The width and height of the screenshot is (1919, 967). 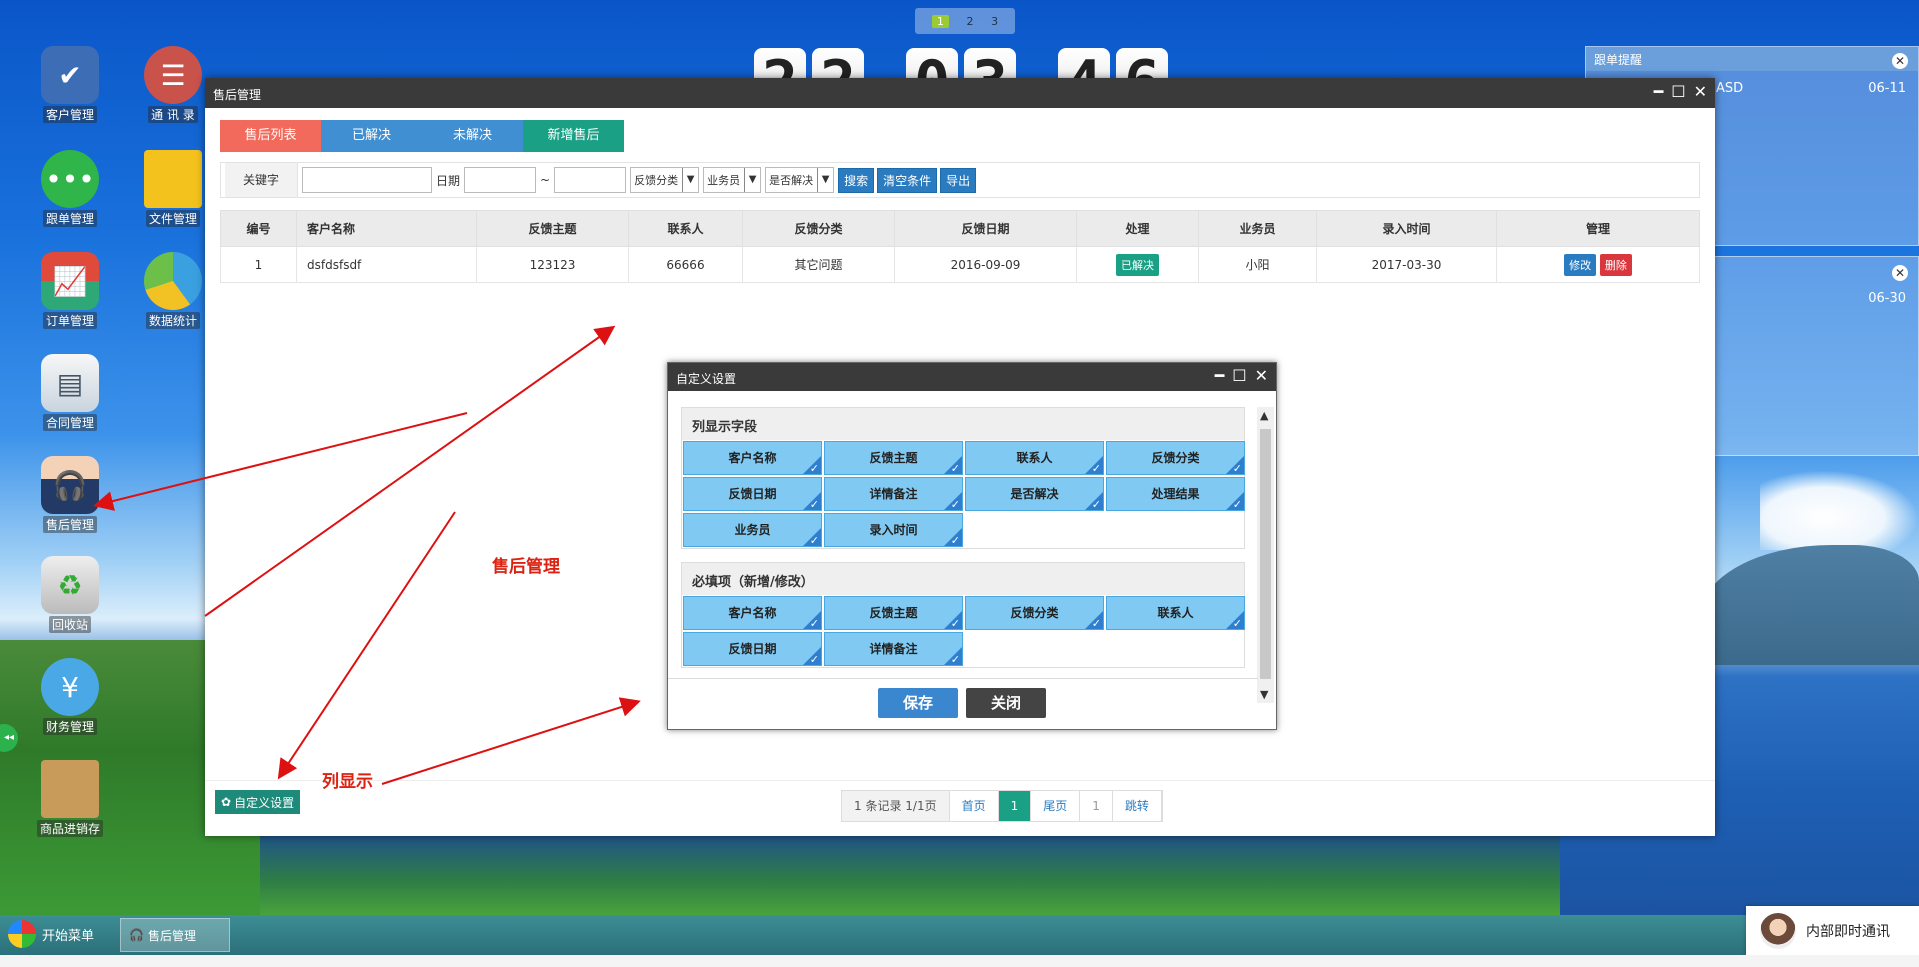 What do you see at coordinates (526, 567) in the screenshot?
I see `annotation-label: 售后管理` at bounding box center [526, 567].